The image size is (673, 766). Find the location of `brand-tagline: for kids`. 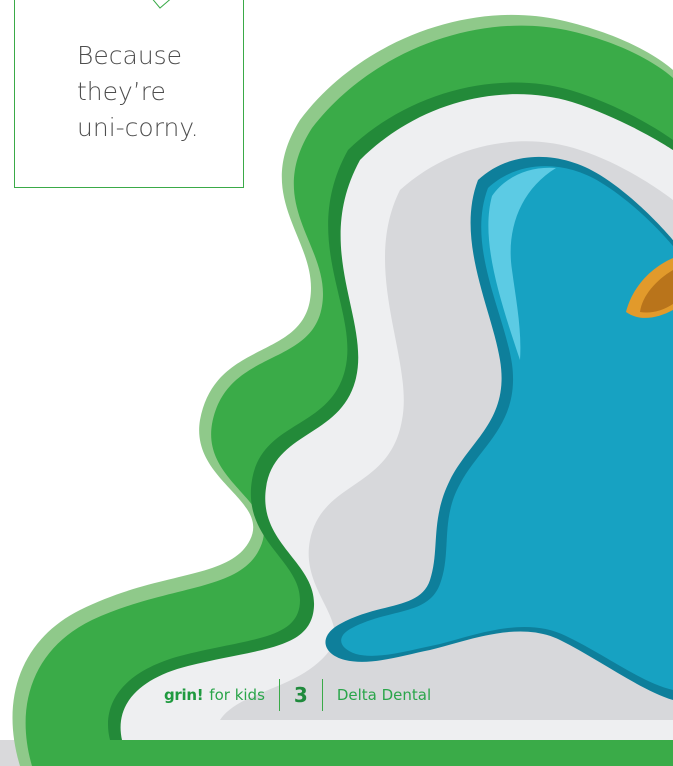

brand-tagline: for kids is located at coordinates (237, 695).